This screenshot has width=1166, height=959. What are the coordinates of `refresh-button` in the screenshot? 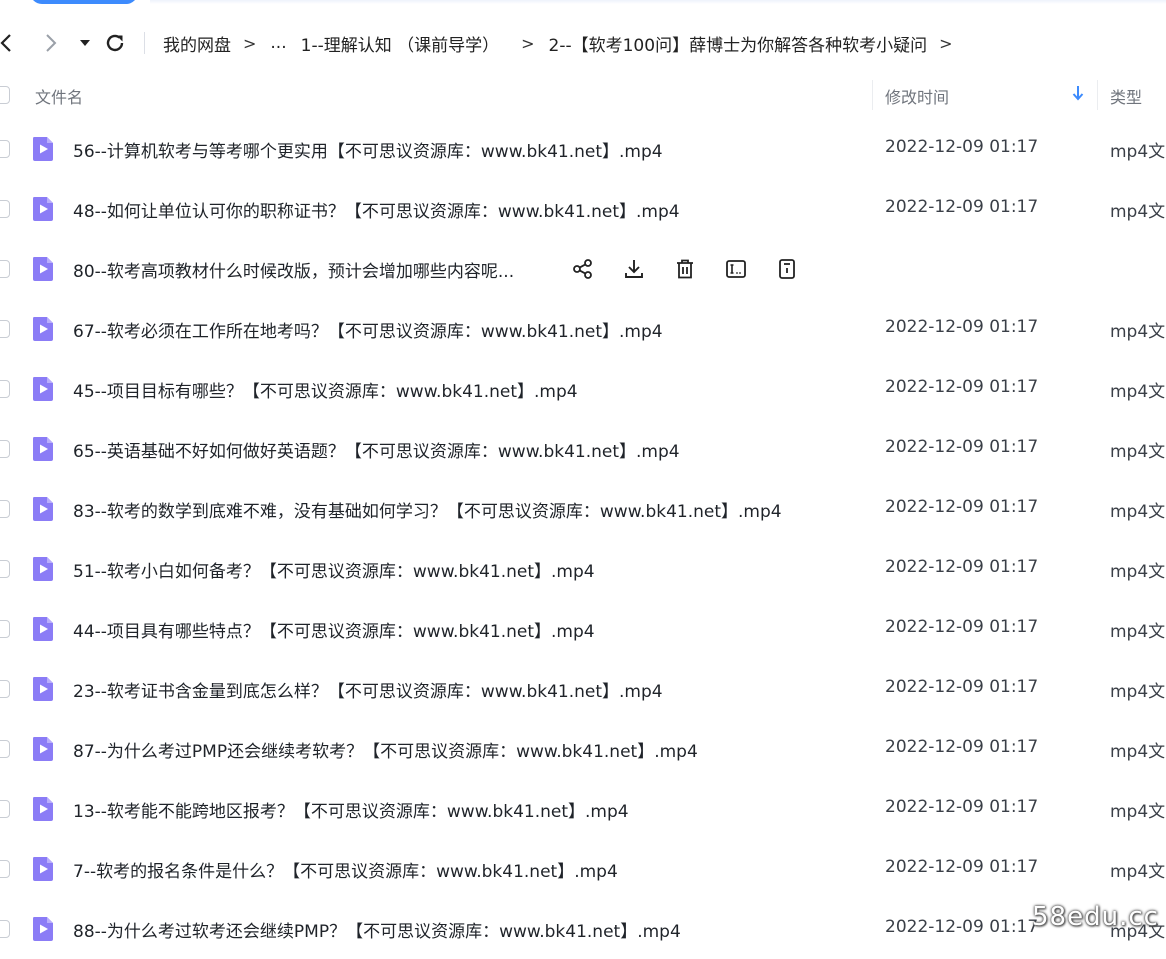 It's located at (115, 43).